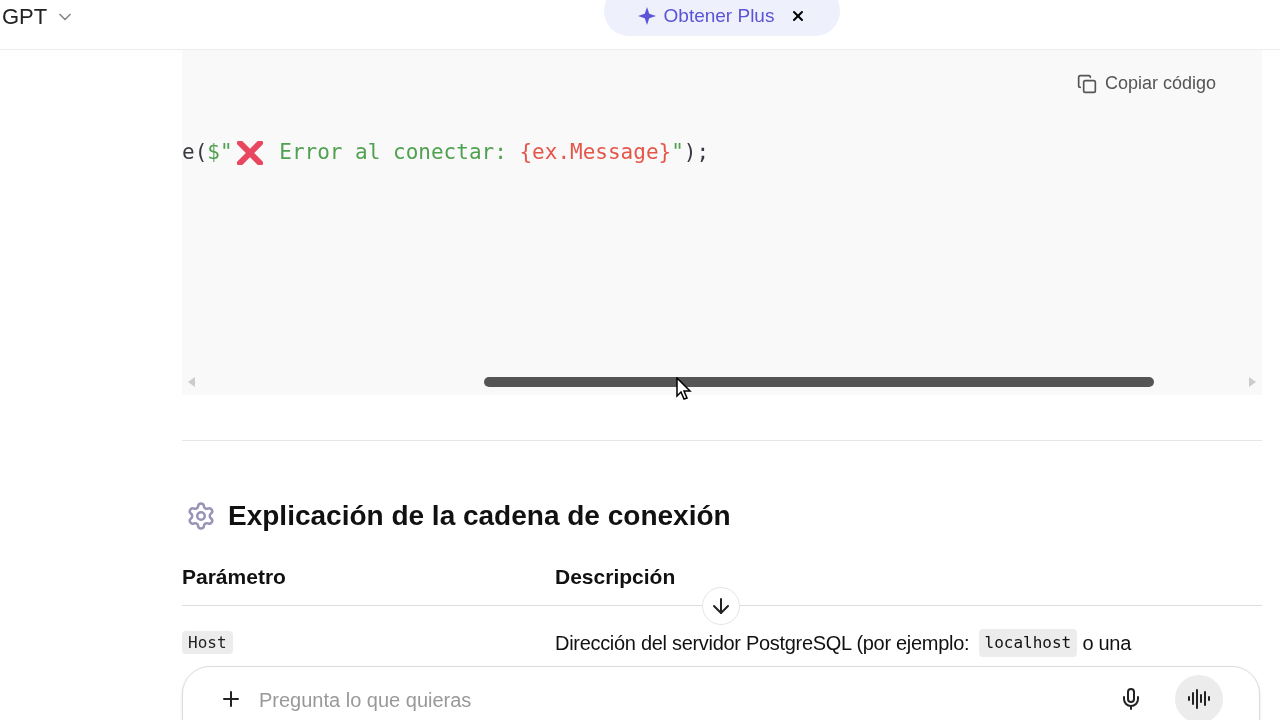 This screenshot has height=720, width=1280. I want to click on description-text: Dirección del servidor PostgreSQL (por ejemplo:, so click(763, 643).